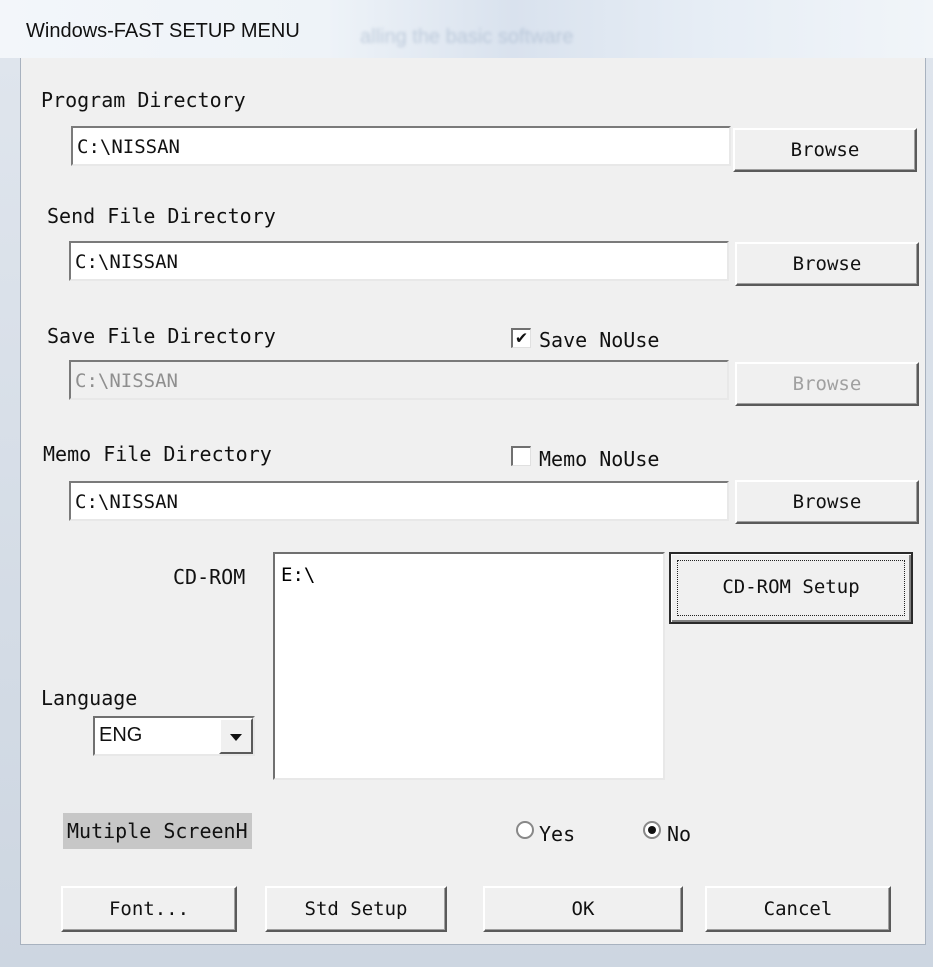  I want to click on send-directory-browse-button: Browse, so click(827, 264).